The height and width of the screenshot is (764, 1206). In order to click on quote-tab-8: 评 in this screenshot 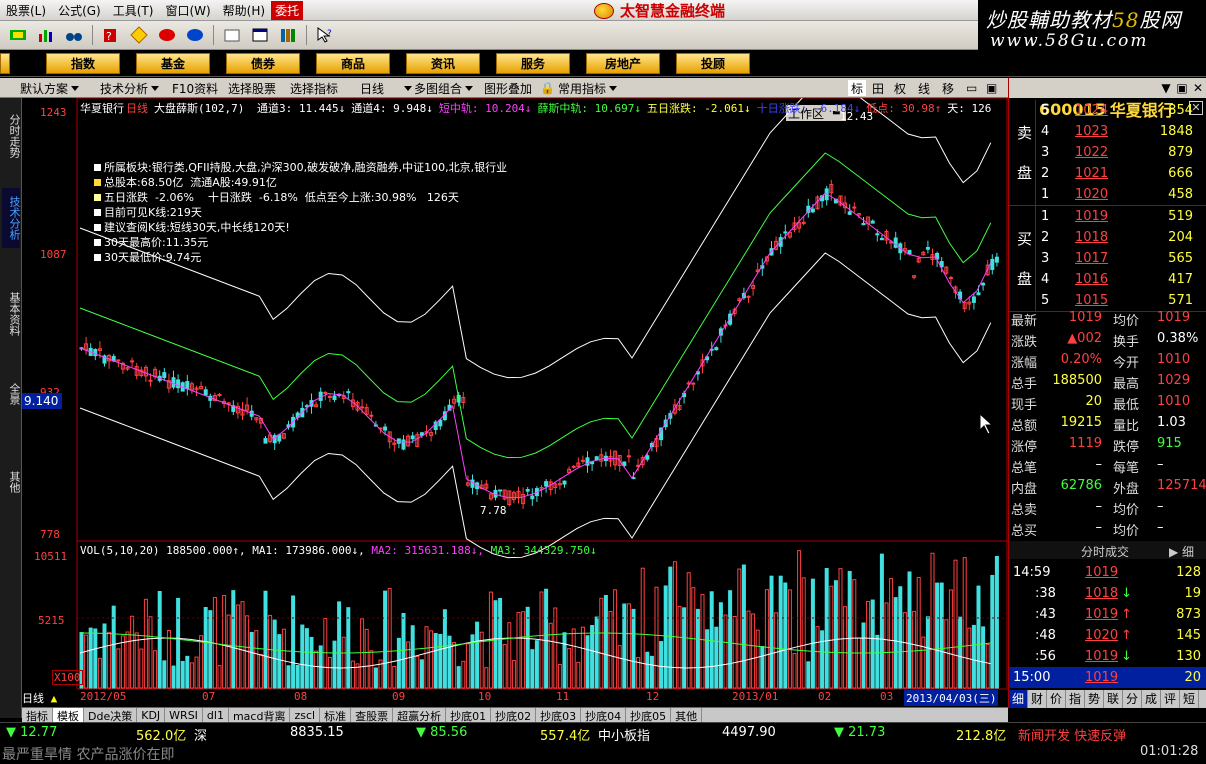, I will do `click(1170, 699)`.